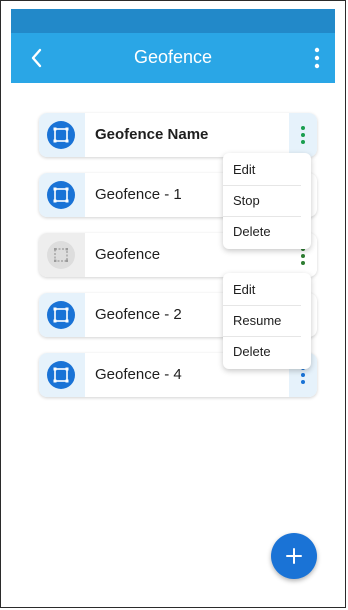  What do you see at coordinates (173, 21) in the screenshot?
I see `status-bar` at bounding box center [173, 21].